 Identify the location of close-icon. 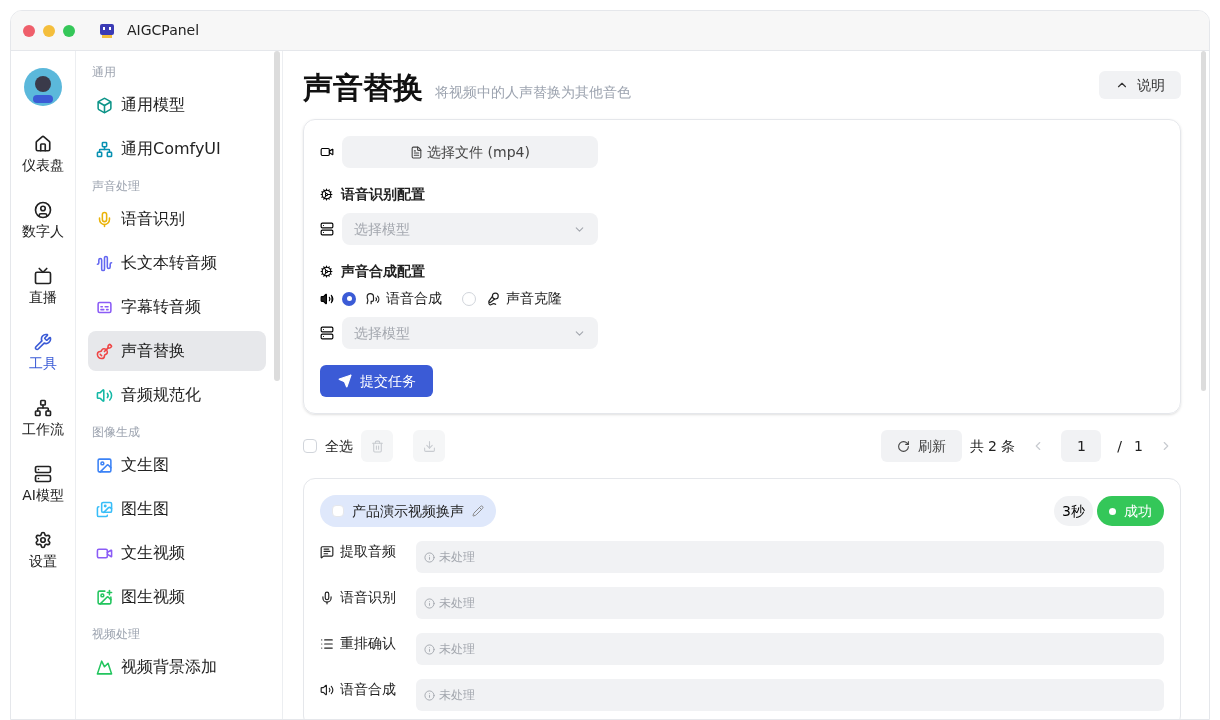
(29, 30).